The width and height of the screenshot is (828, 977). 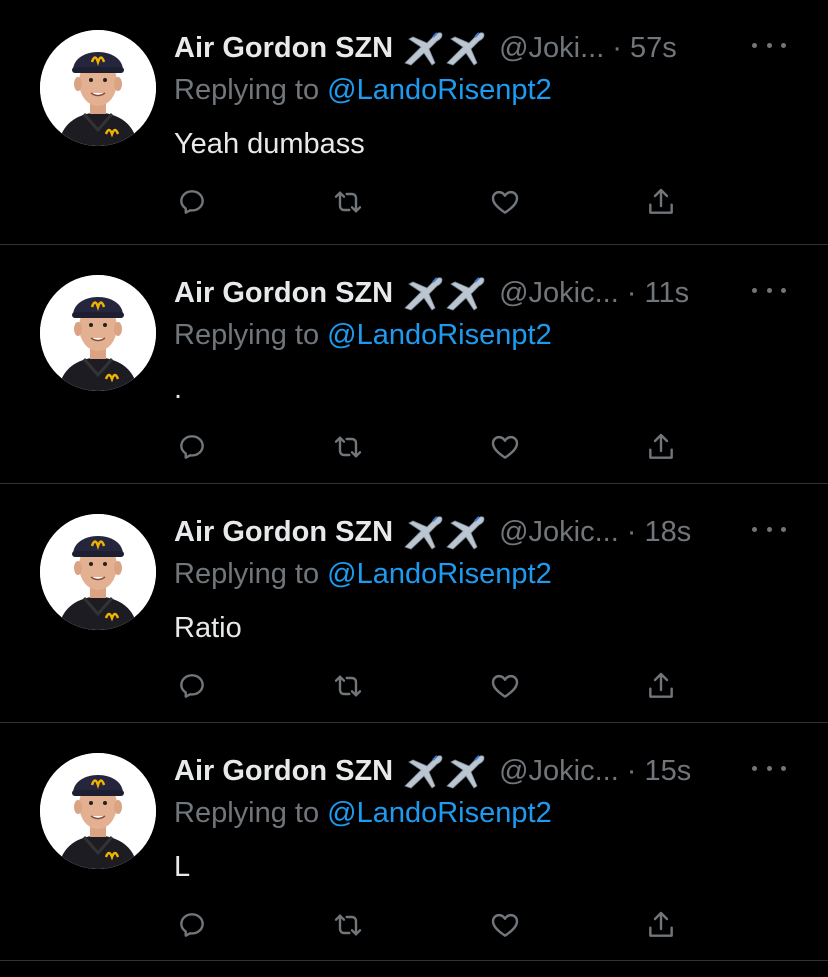 I want to click on tweet-header: Air Gordon SZN @Jokic... · 11s, so click(x=431, y=293).